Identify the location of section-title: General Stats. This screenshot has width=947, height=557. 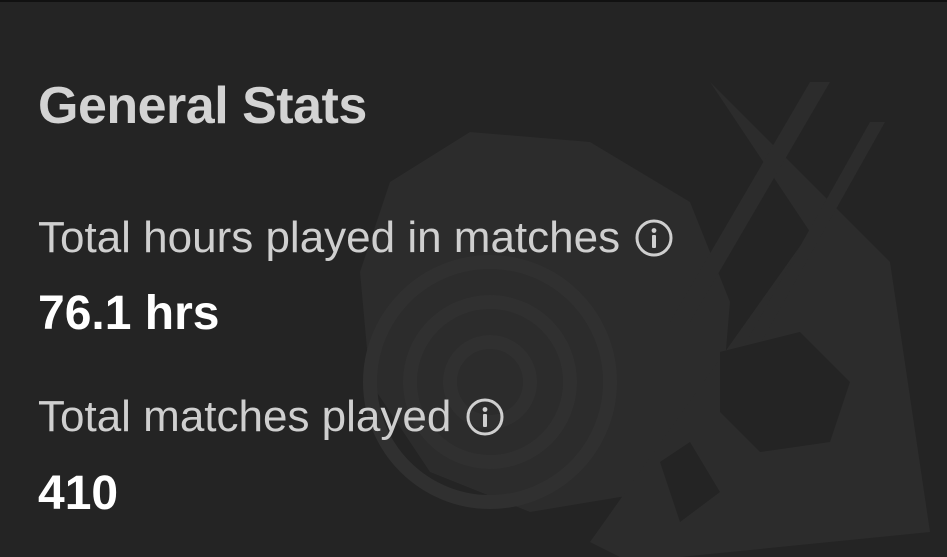
(202, 106).